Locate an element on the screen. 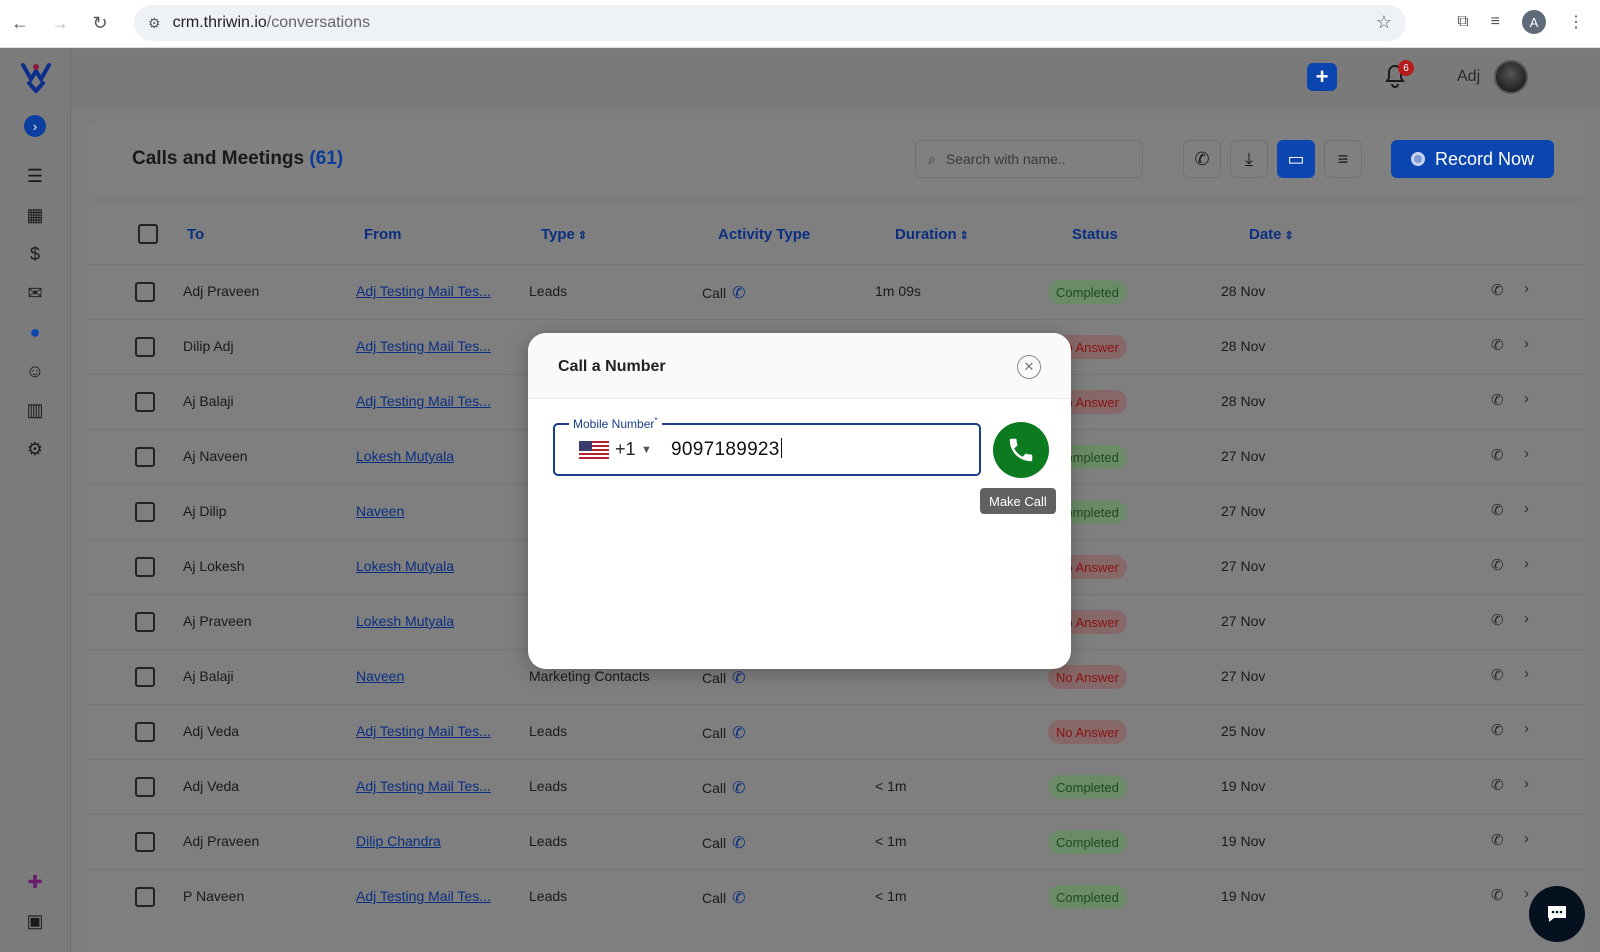  thriwin-logo-icon is located at coordinates (36, 77).